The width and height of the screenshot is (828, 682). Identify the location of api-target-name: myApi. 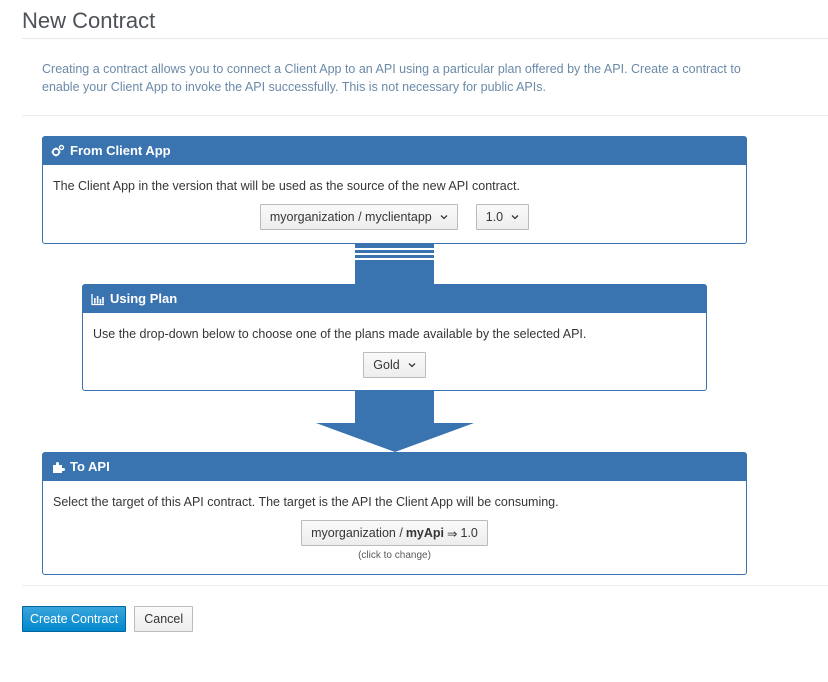
(425, 533).